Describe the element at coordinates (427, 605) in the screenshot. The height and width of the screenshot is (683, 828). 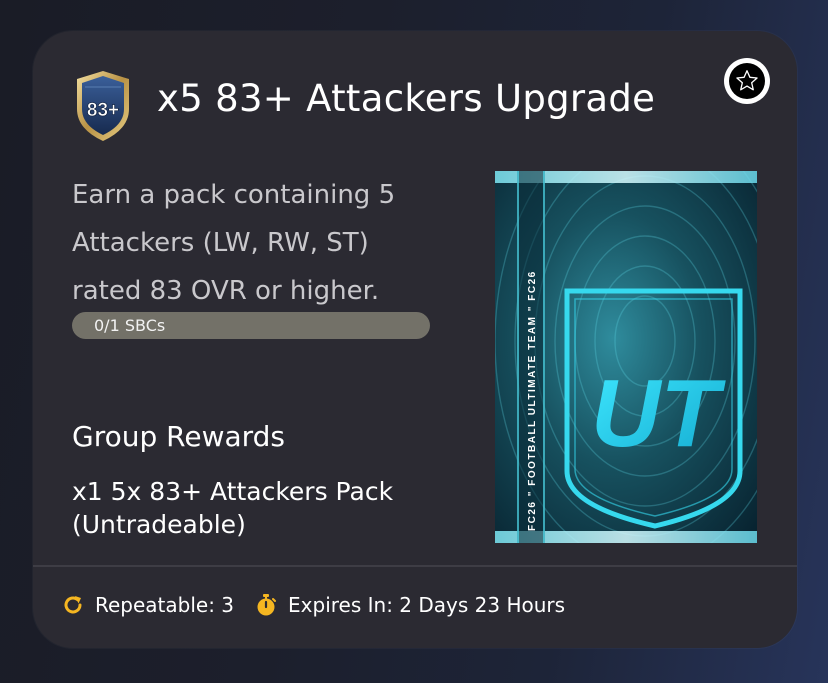
I see `expires-text: Expires In: 2 Days 23 Hours` at that location.